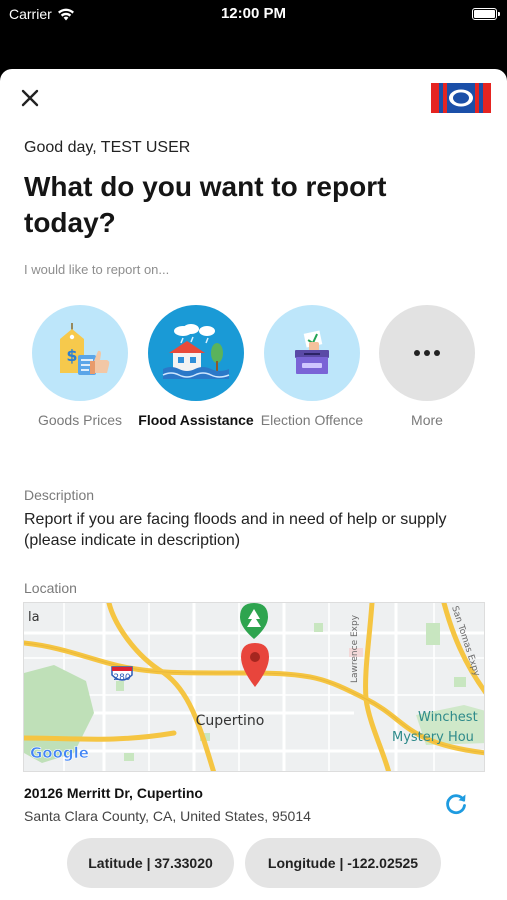  What do you see at coordinates (150, 863) in the screenshot?
I see `latitude-chip: Latitude | 37.33020` at bounding box center [150, 863].